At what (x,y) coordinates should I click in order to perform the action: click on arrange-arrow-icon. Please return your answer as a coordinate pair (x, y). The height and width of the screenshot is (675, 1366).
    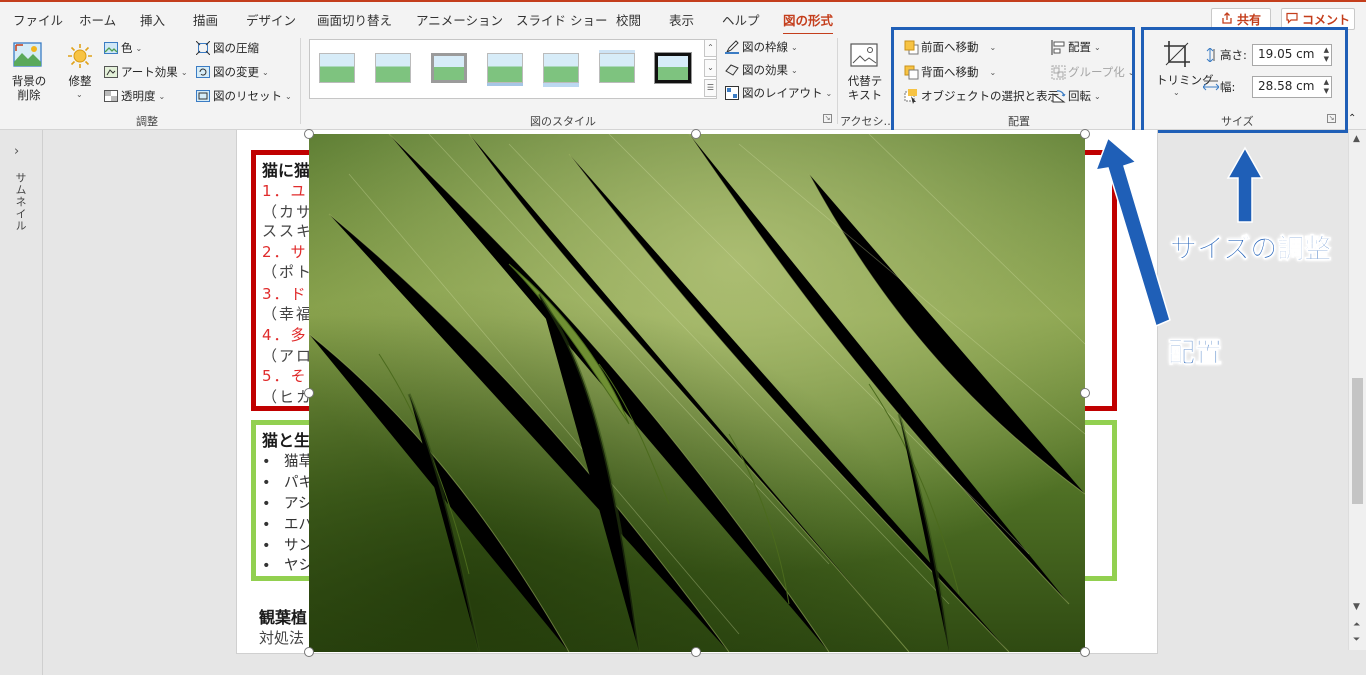
    Looking at the image, I should click on (1132, 232).